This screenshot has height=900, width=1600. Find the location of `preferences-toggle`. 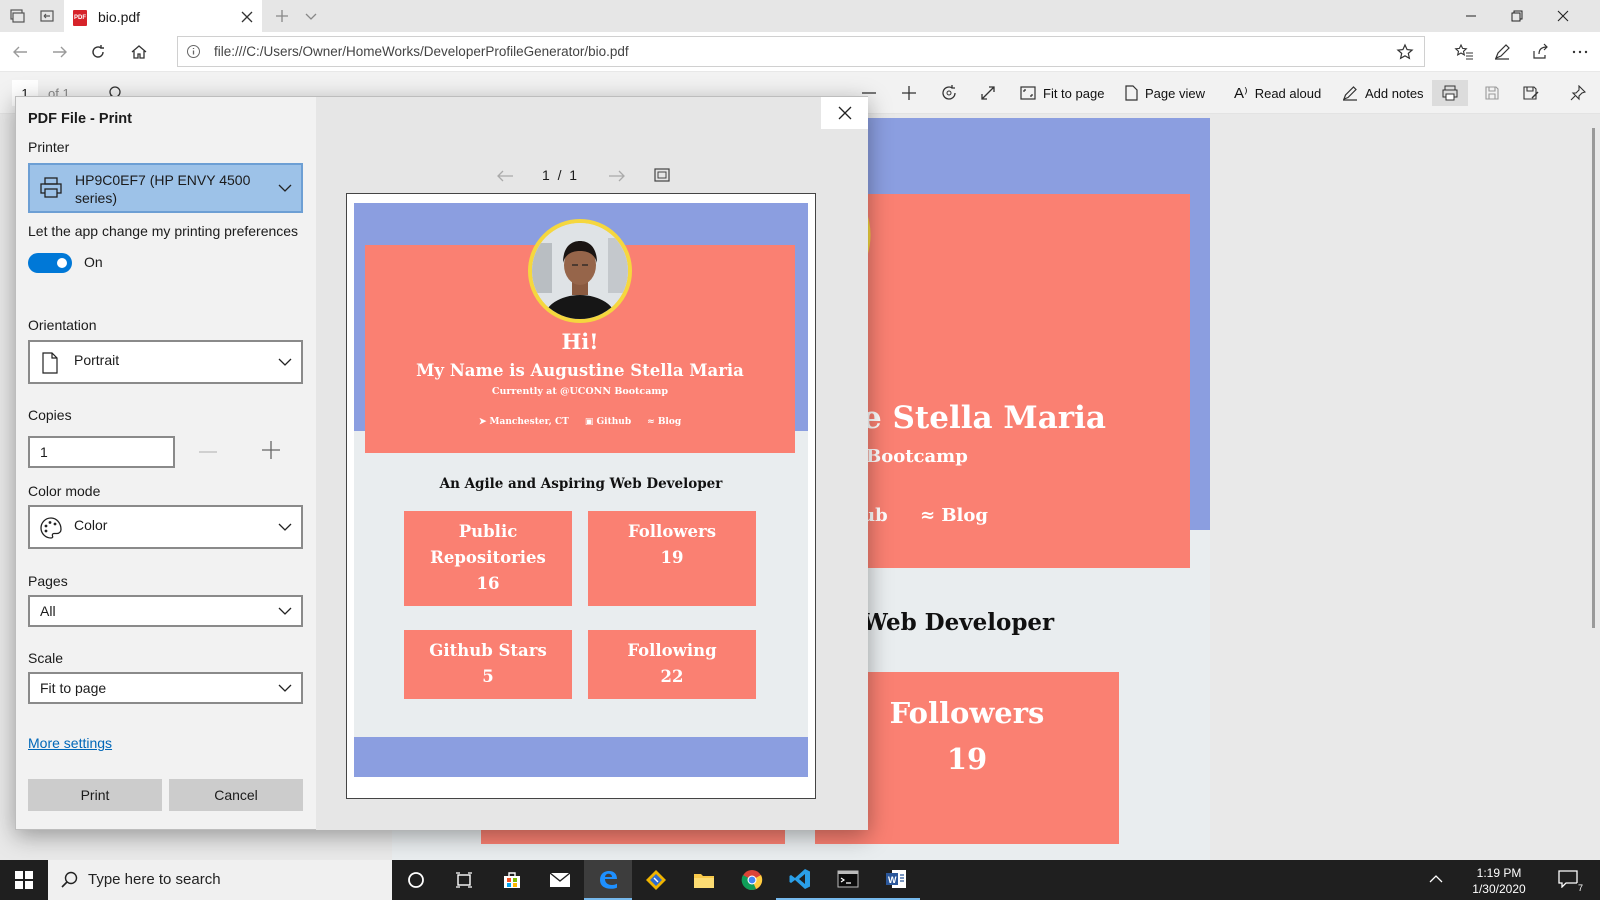

preferences-toggle is located at coordinates (50, 263).